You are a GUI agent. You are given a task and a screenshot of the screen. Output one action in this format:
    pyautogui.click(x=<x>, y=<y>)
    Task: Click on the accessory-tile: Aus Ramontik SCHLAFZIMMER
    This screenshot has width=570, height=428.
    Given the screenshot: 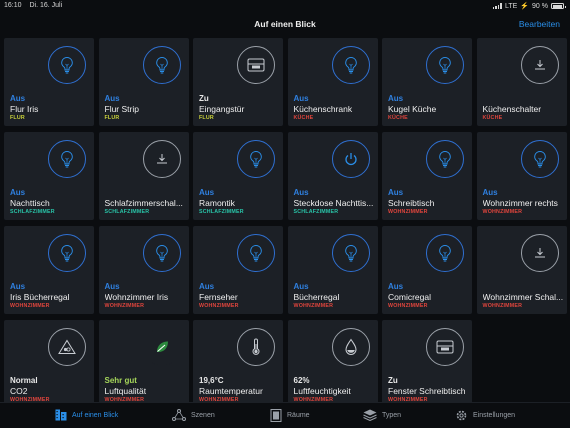 What is the action you would take?
    pyautogui.click(x=238, y=176)
    